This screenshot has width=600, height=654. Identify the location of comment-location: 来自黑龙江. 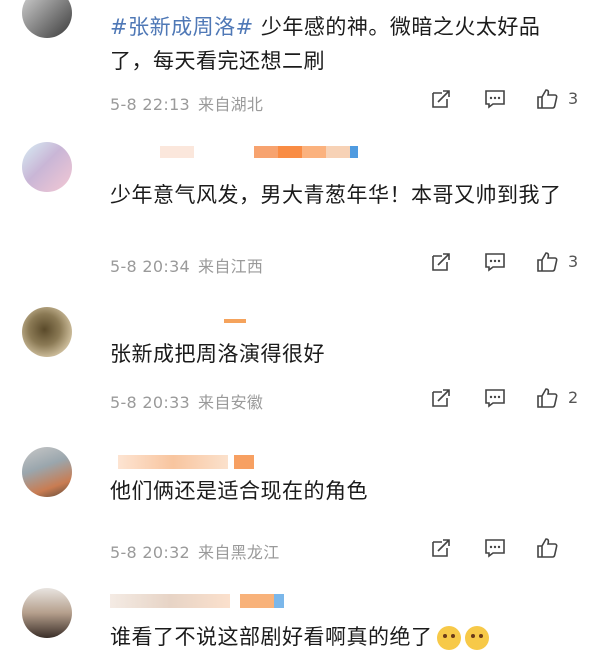
(239, 552).